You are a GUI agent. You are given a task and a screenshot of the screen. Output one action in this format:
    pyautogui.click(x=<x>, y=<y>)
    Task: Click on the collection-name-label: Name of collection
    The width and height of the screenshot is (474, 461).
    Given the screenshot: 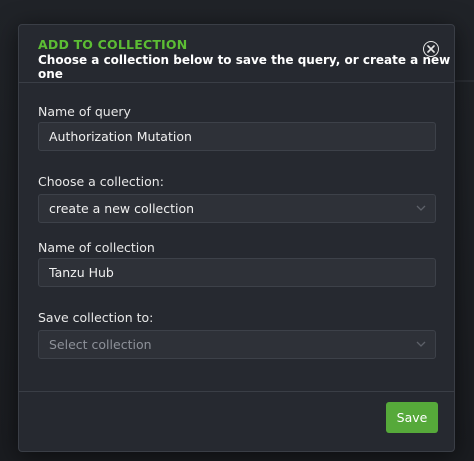 What is the action you would take?
    pyautogui.click(x=96, y=247)
    